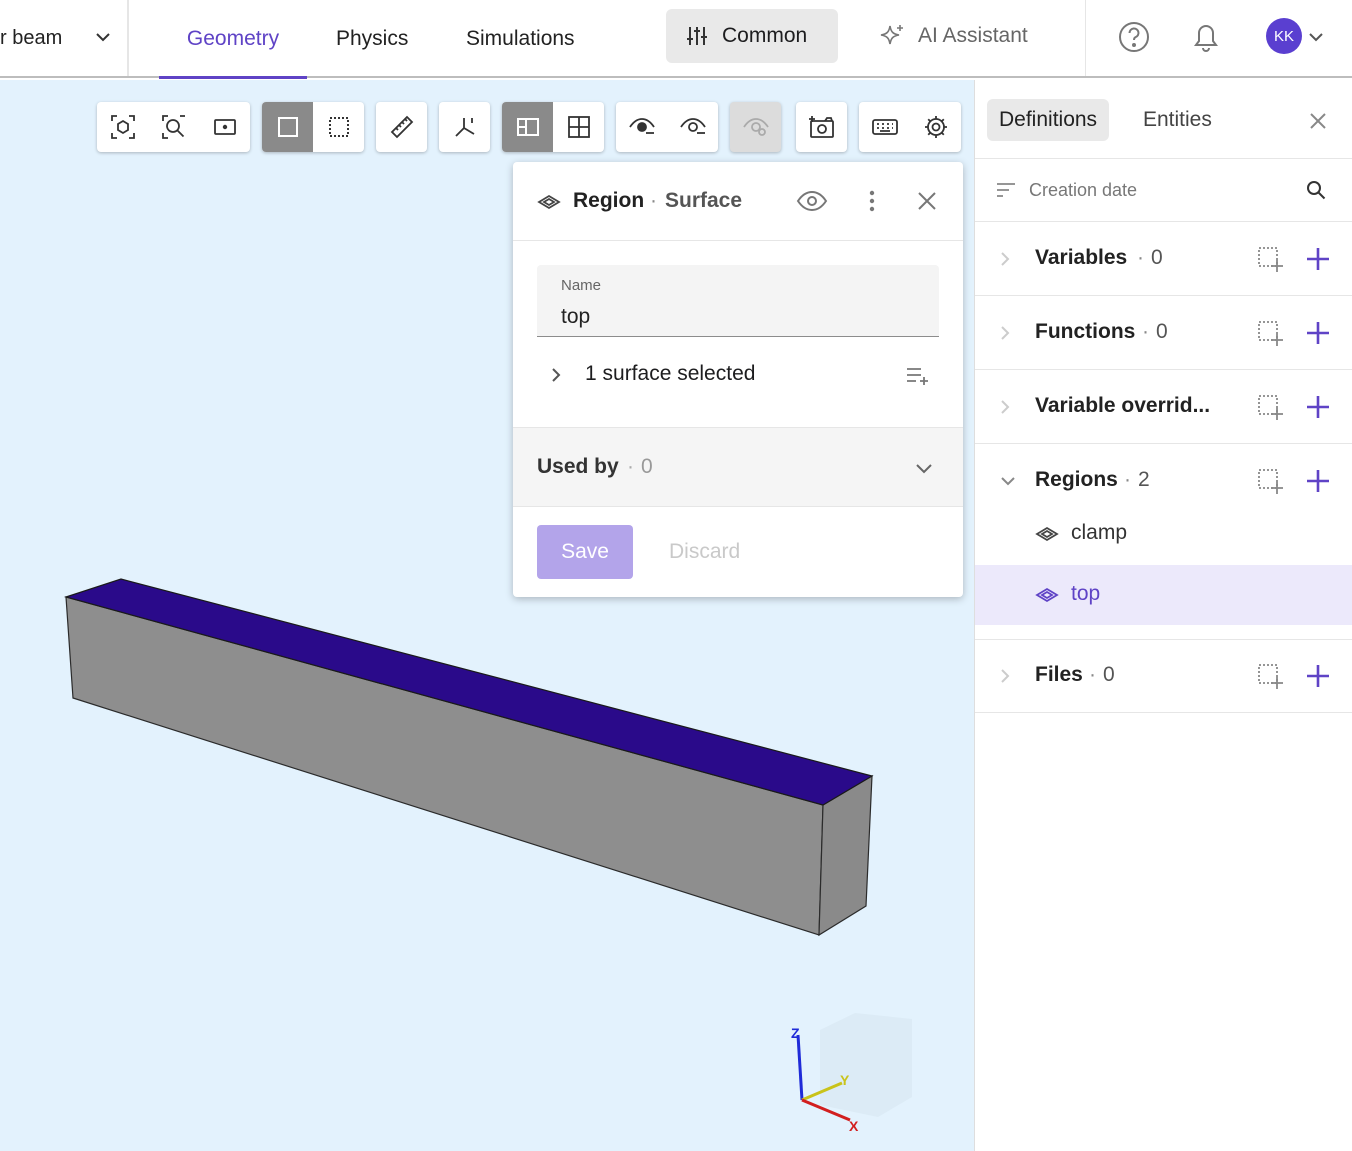  Describe the element at coordinates (704, 200) in the screenshot. I see `region-card-subtitle: Surface` at that location.